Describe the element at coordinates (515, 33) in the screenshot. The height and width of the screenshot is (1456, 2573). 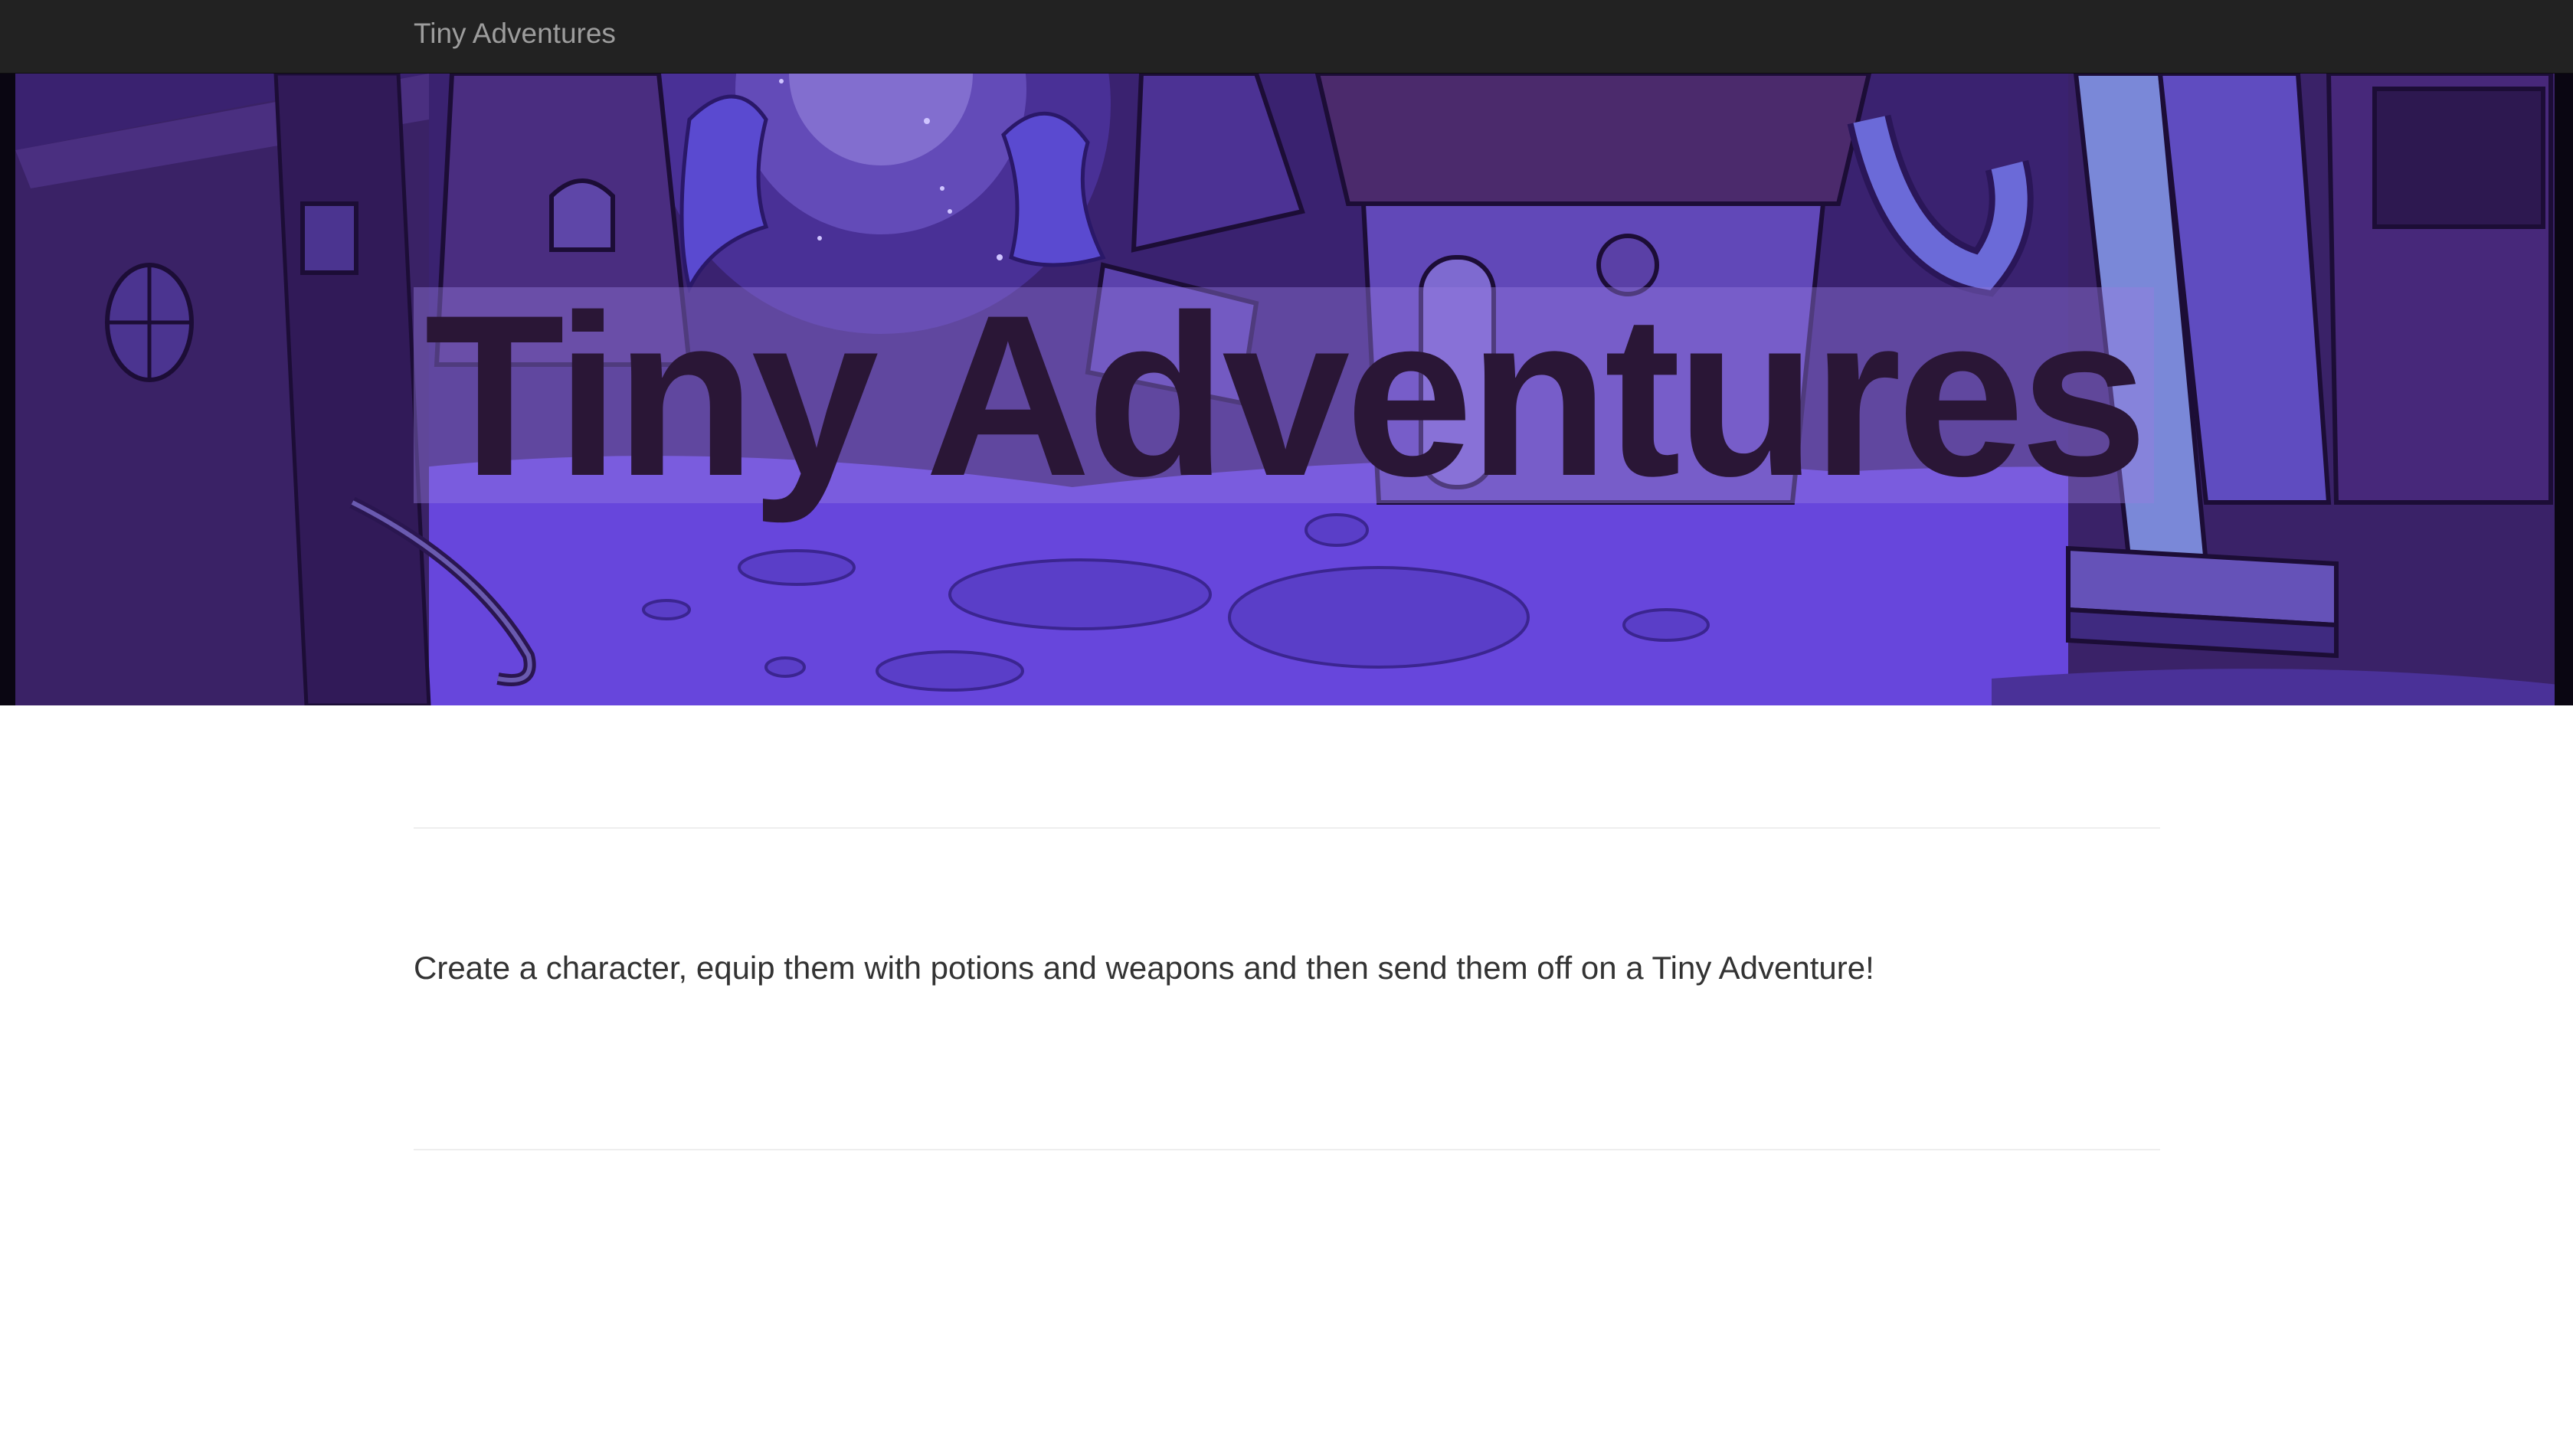
I see `navbar-brand-link: Tiny Adventures` at that location.